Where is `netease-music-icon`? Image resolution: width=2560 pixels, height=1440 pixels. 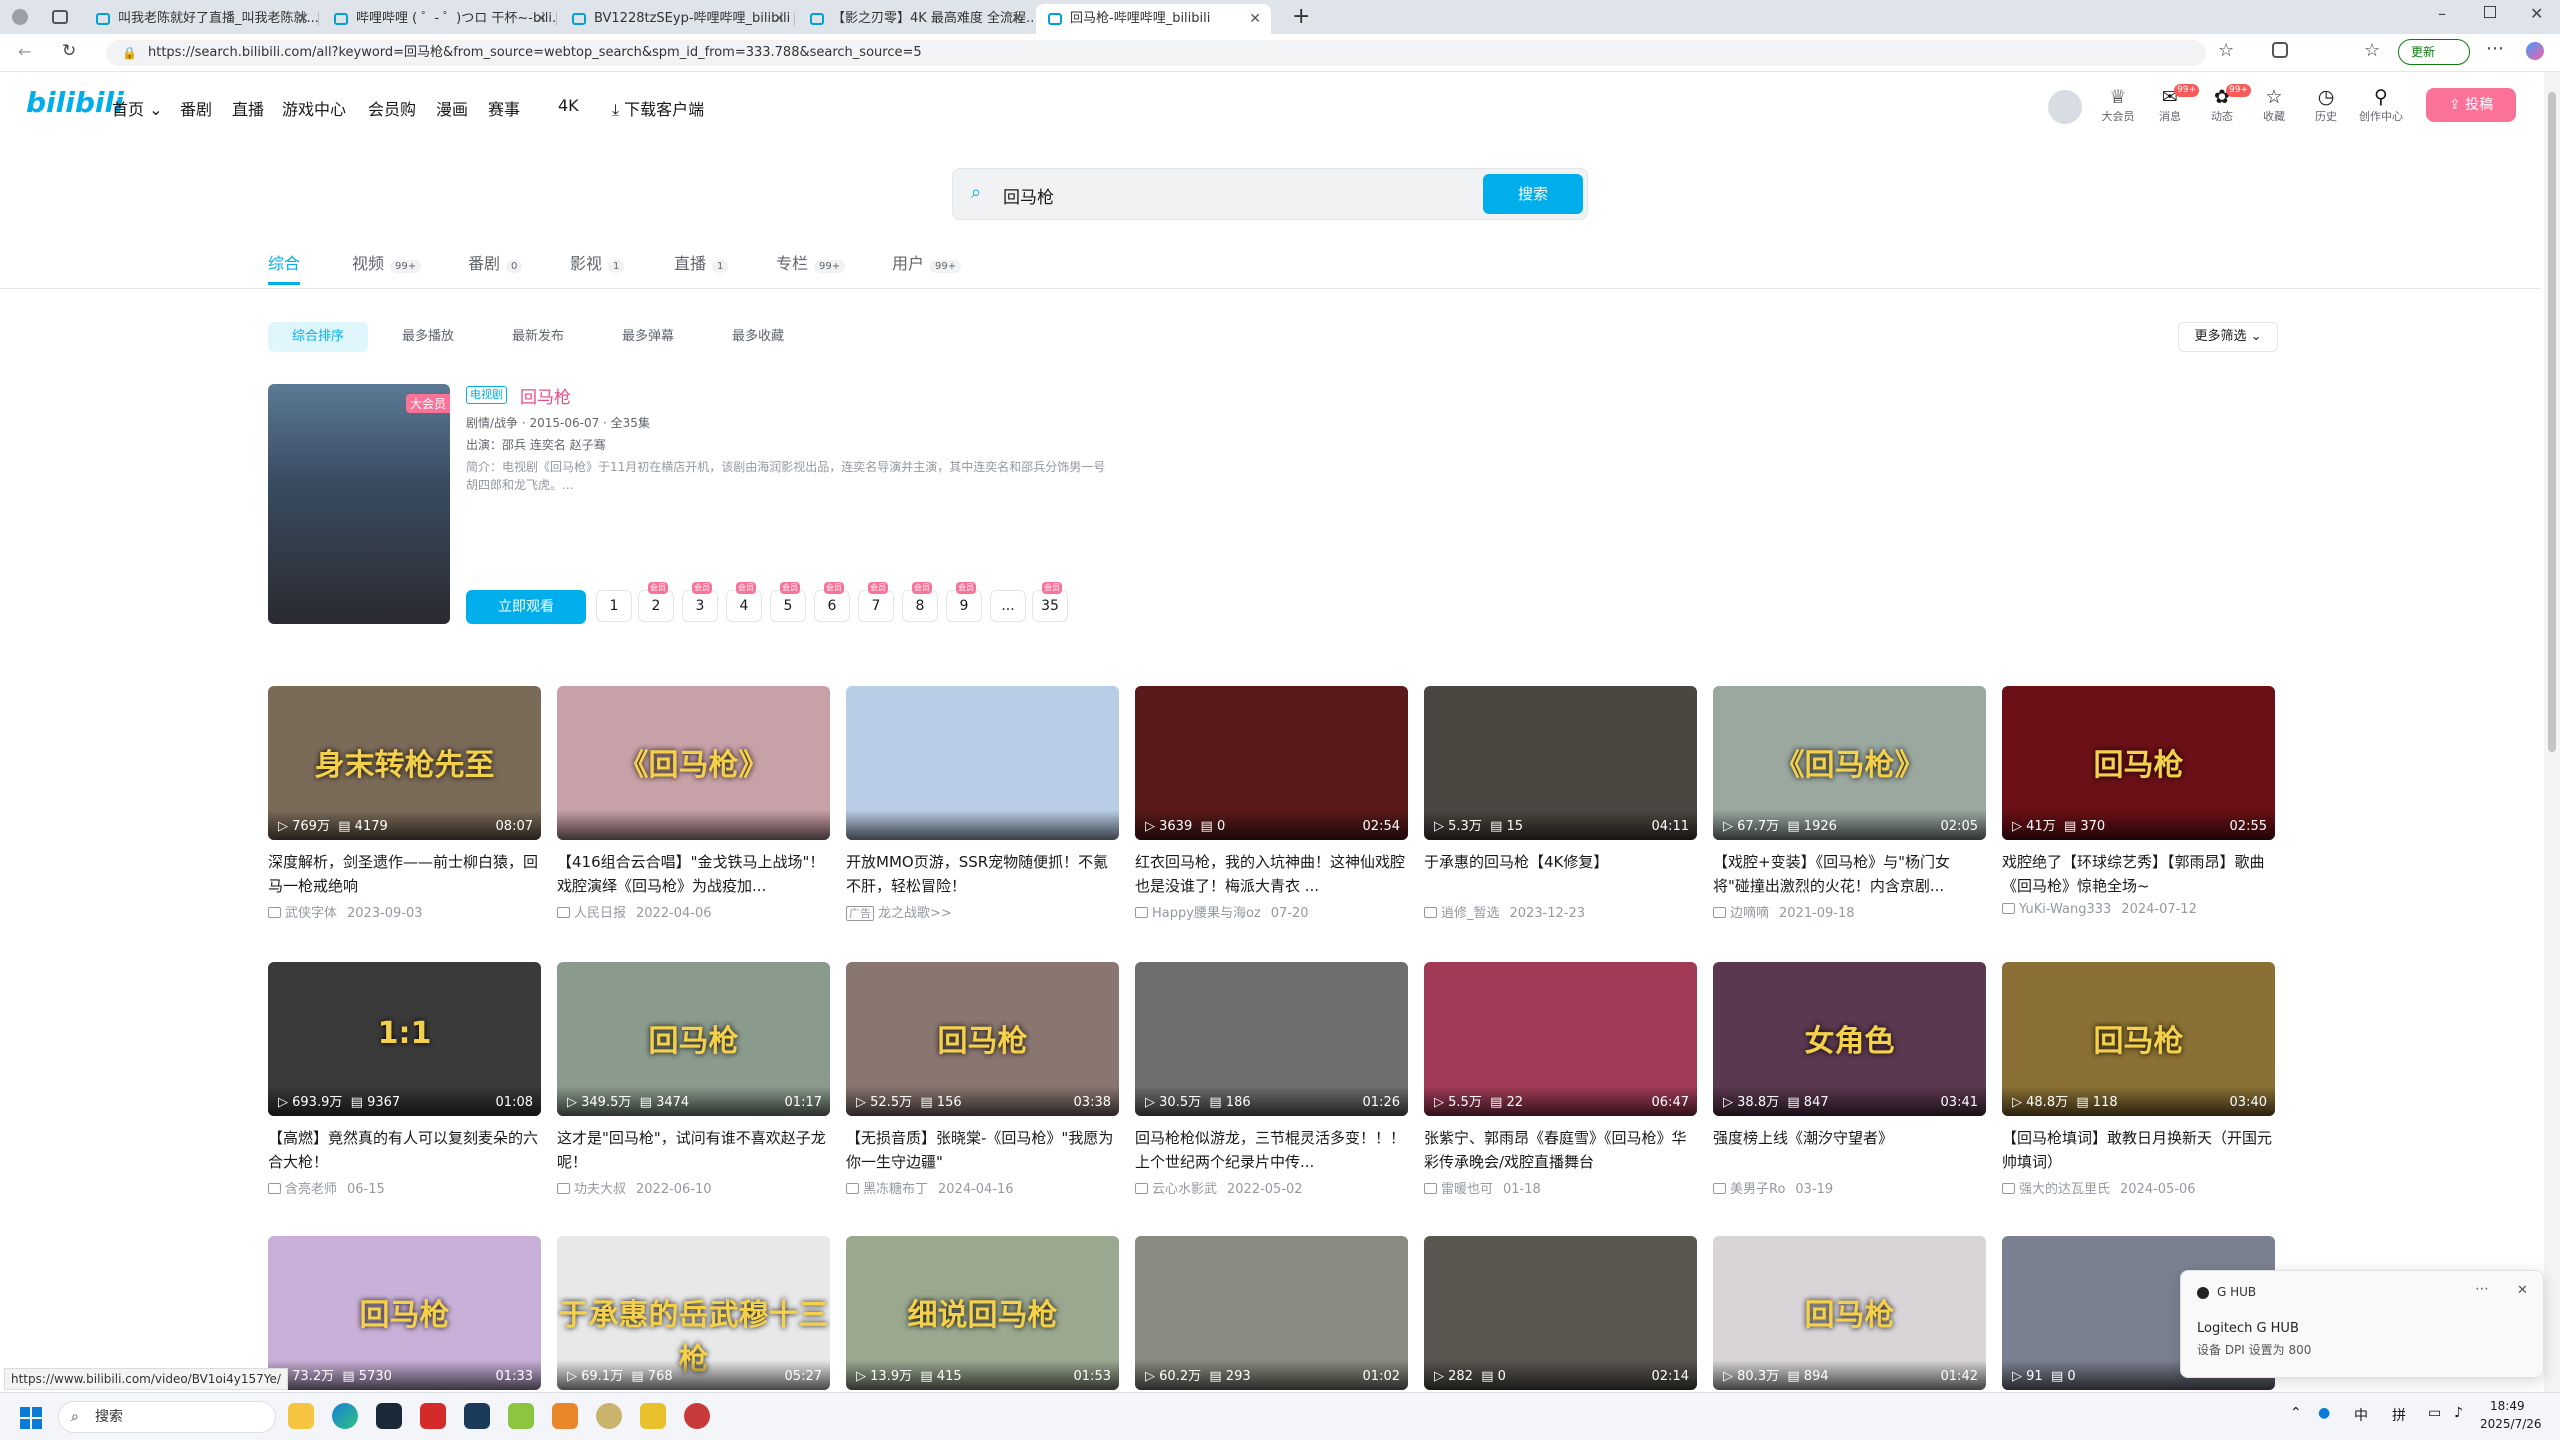 netease-music-icon is located at coordinates (433, 1416).